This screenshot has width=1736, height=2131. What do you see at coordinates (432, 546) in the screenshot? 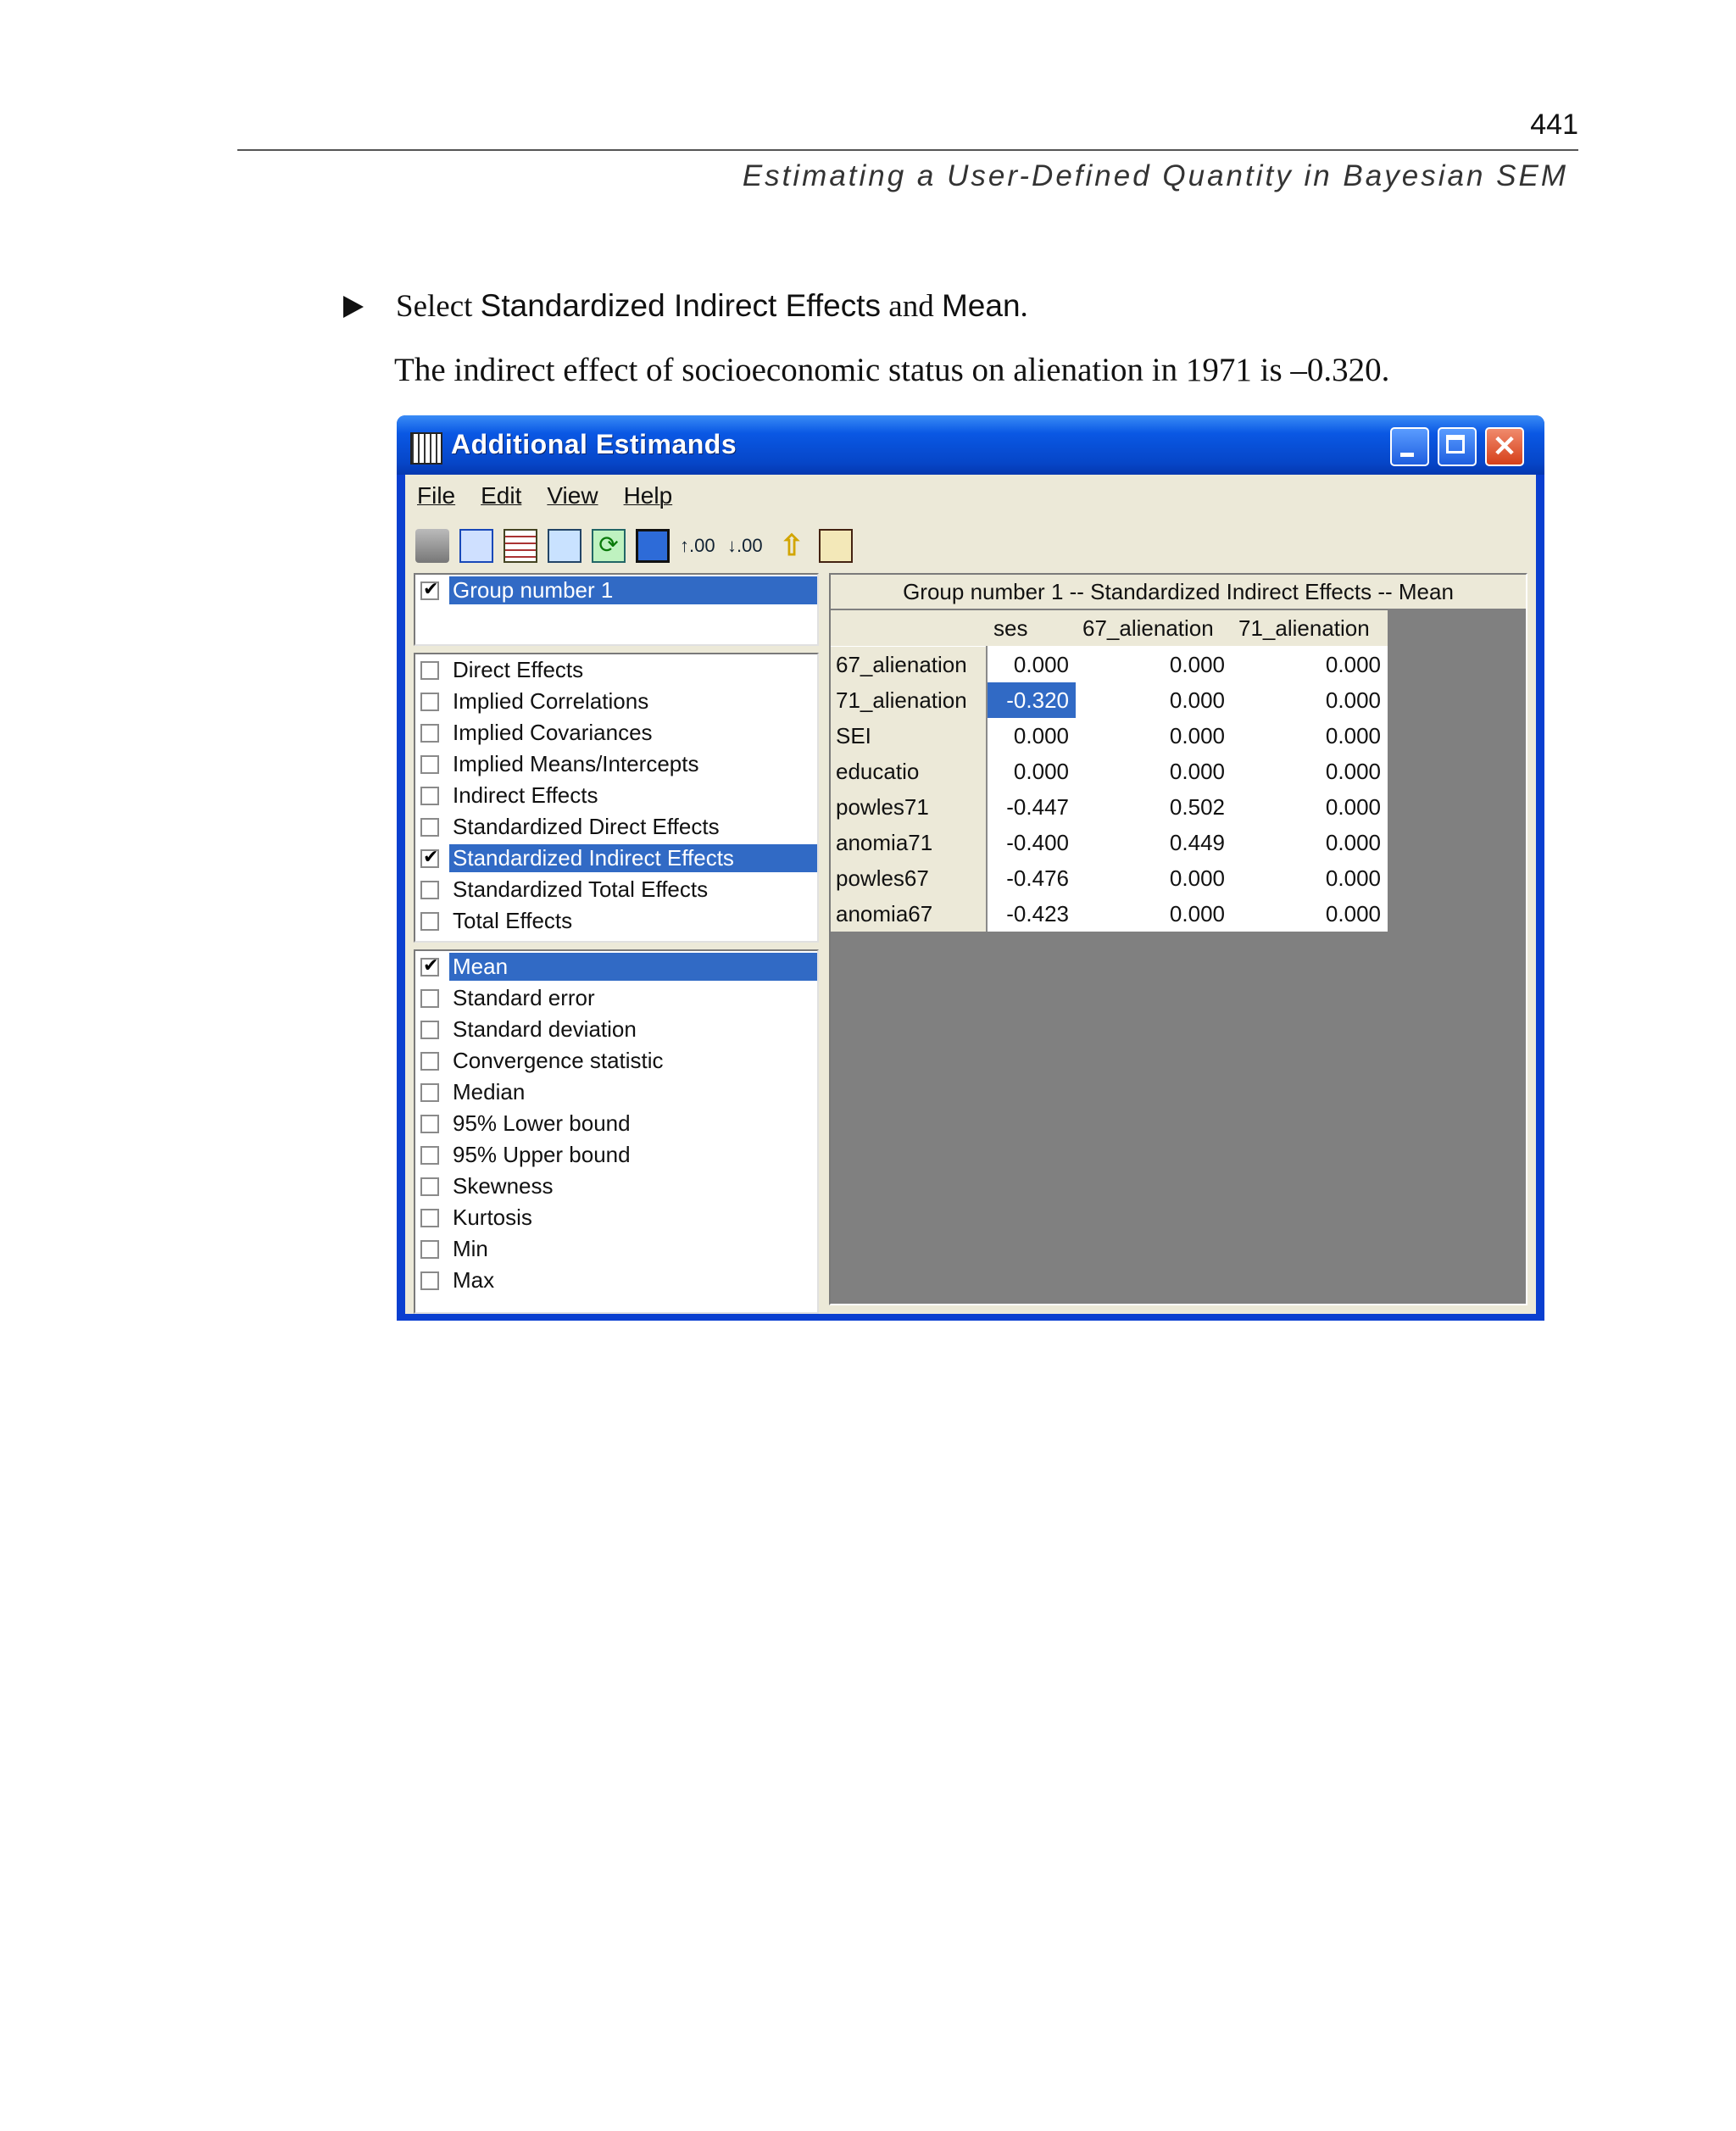
I see `print-icon` at bounding box center [432, 546].